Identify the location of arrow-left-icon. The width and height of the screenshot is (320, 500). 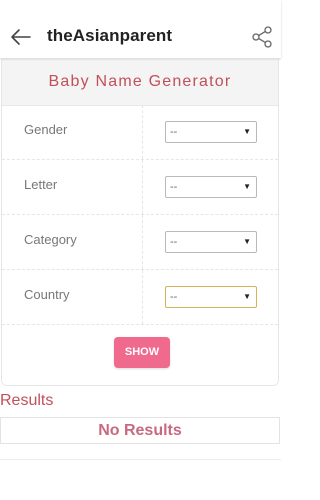
(21, 37).